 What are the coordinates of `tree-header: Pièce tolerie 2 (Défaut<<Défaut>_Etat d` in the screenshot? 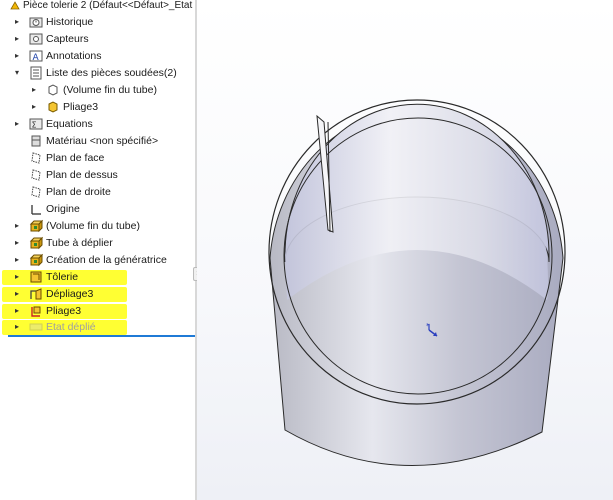 It's located at (98, 7).